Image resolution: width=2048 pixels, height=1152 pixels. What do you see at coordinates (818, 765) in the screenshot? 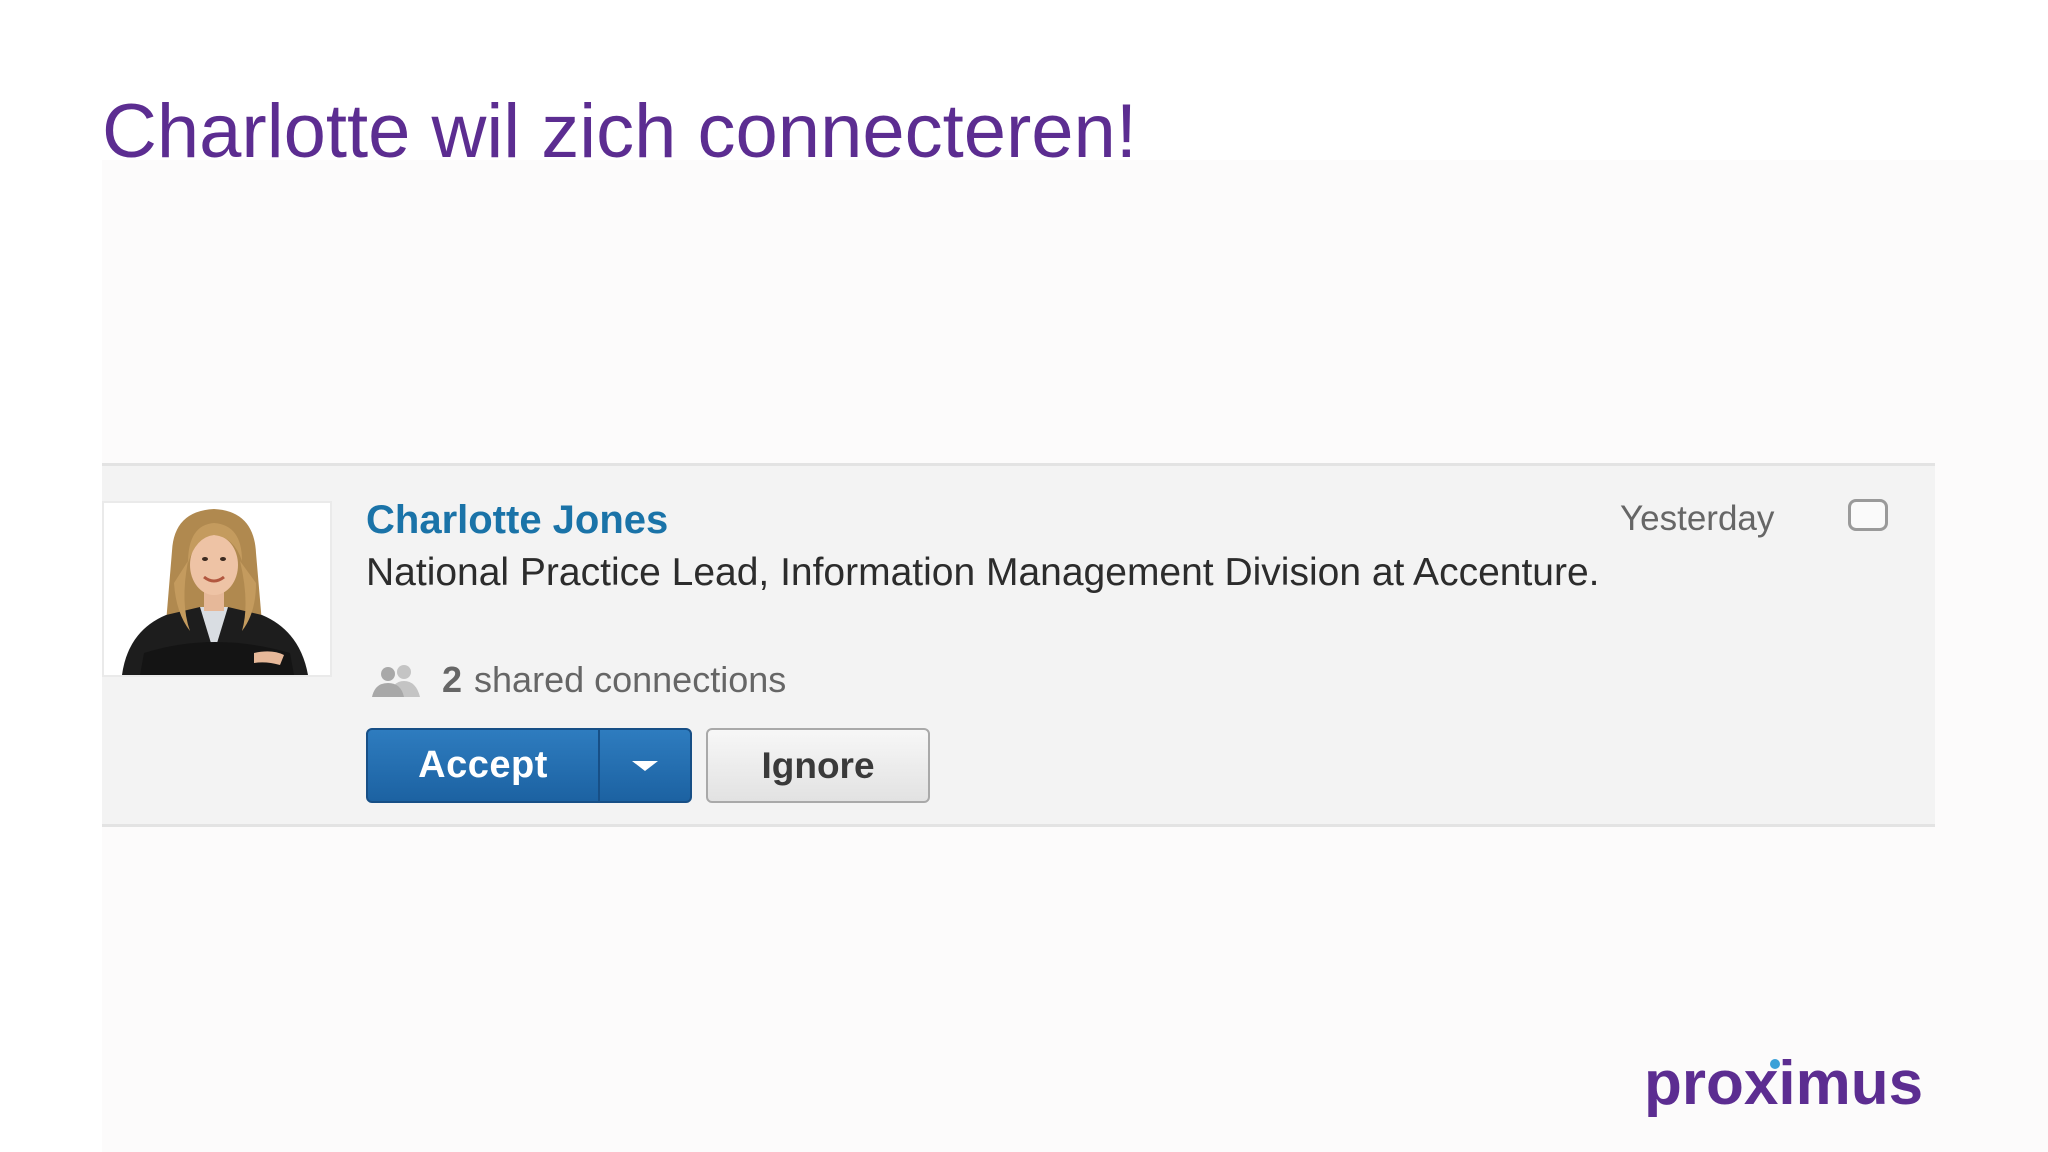
I see `ignore-button: Ignore` at bounding box center [818, 765].